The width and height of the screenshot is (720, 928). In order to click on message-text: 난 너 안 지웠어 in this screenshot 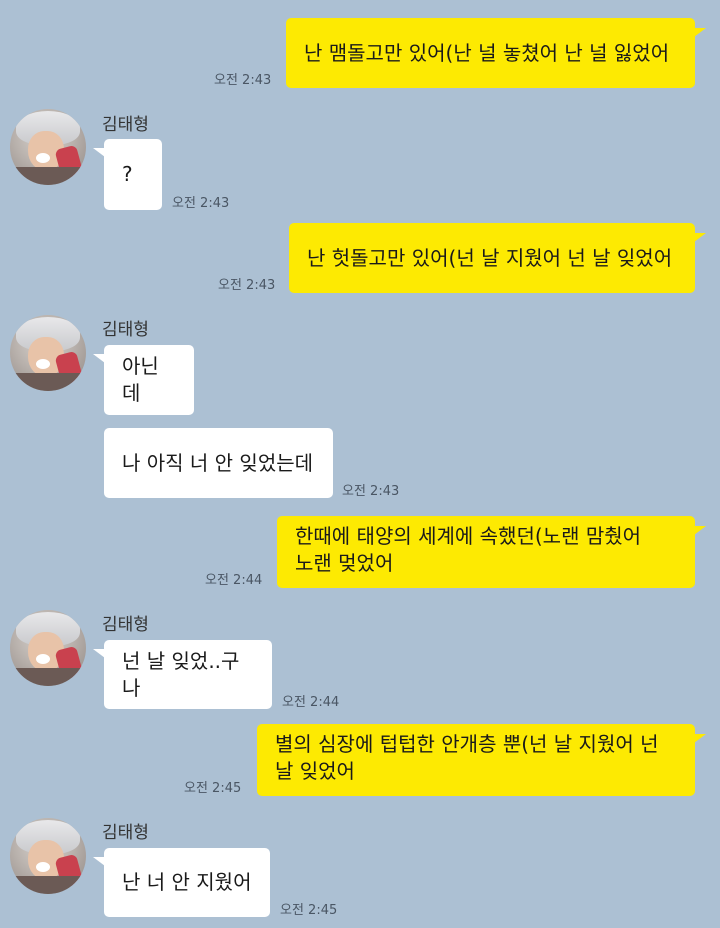, I will do `click(187, 882)`.